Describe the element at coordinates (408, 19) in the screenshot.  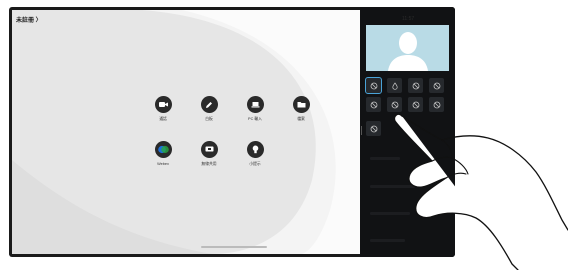
I see `clock: 11:57` at that location.